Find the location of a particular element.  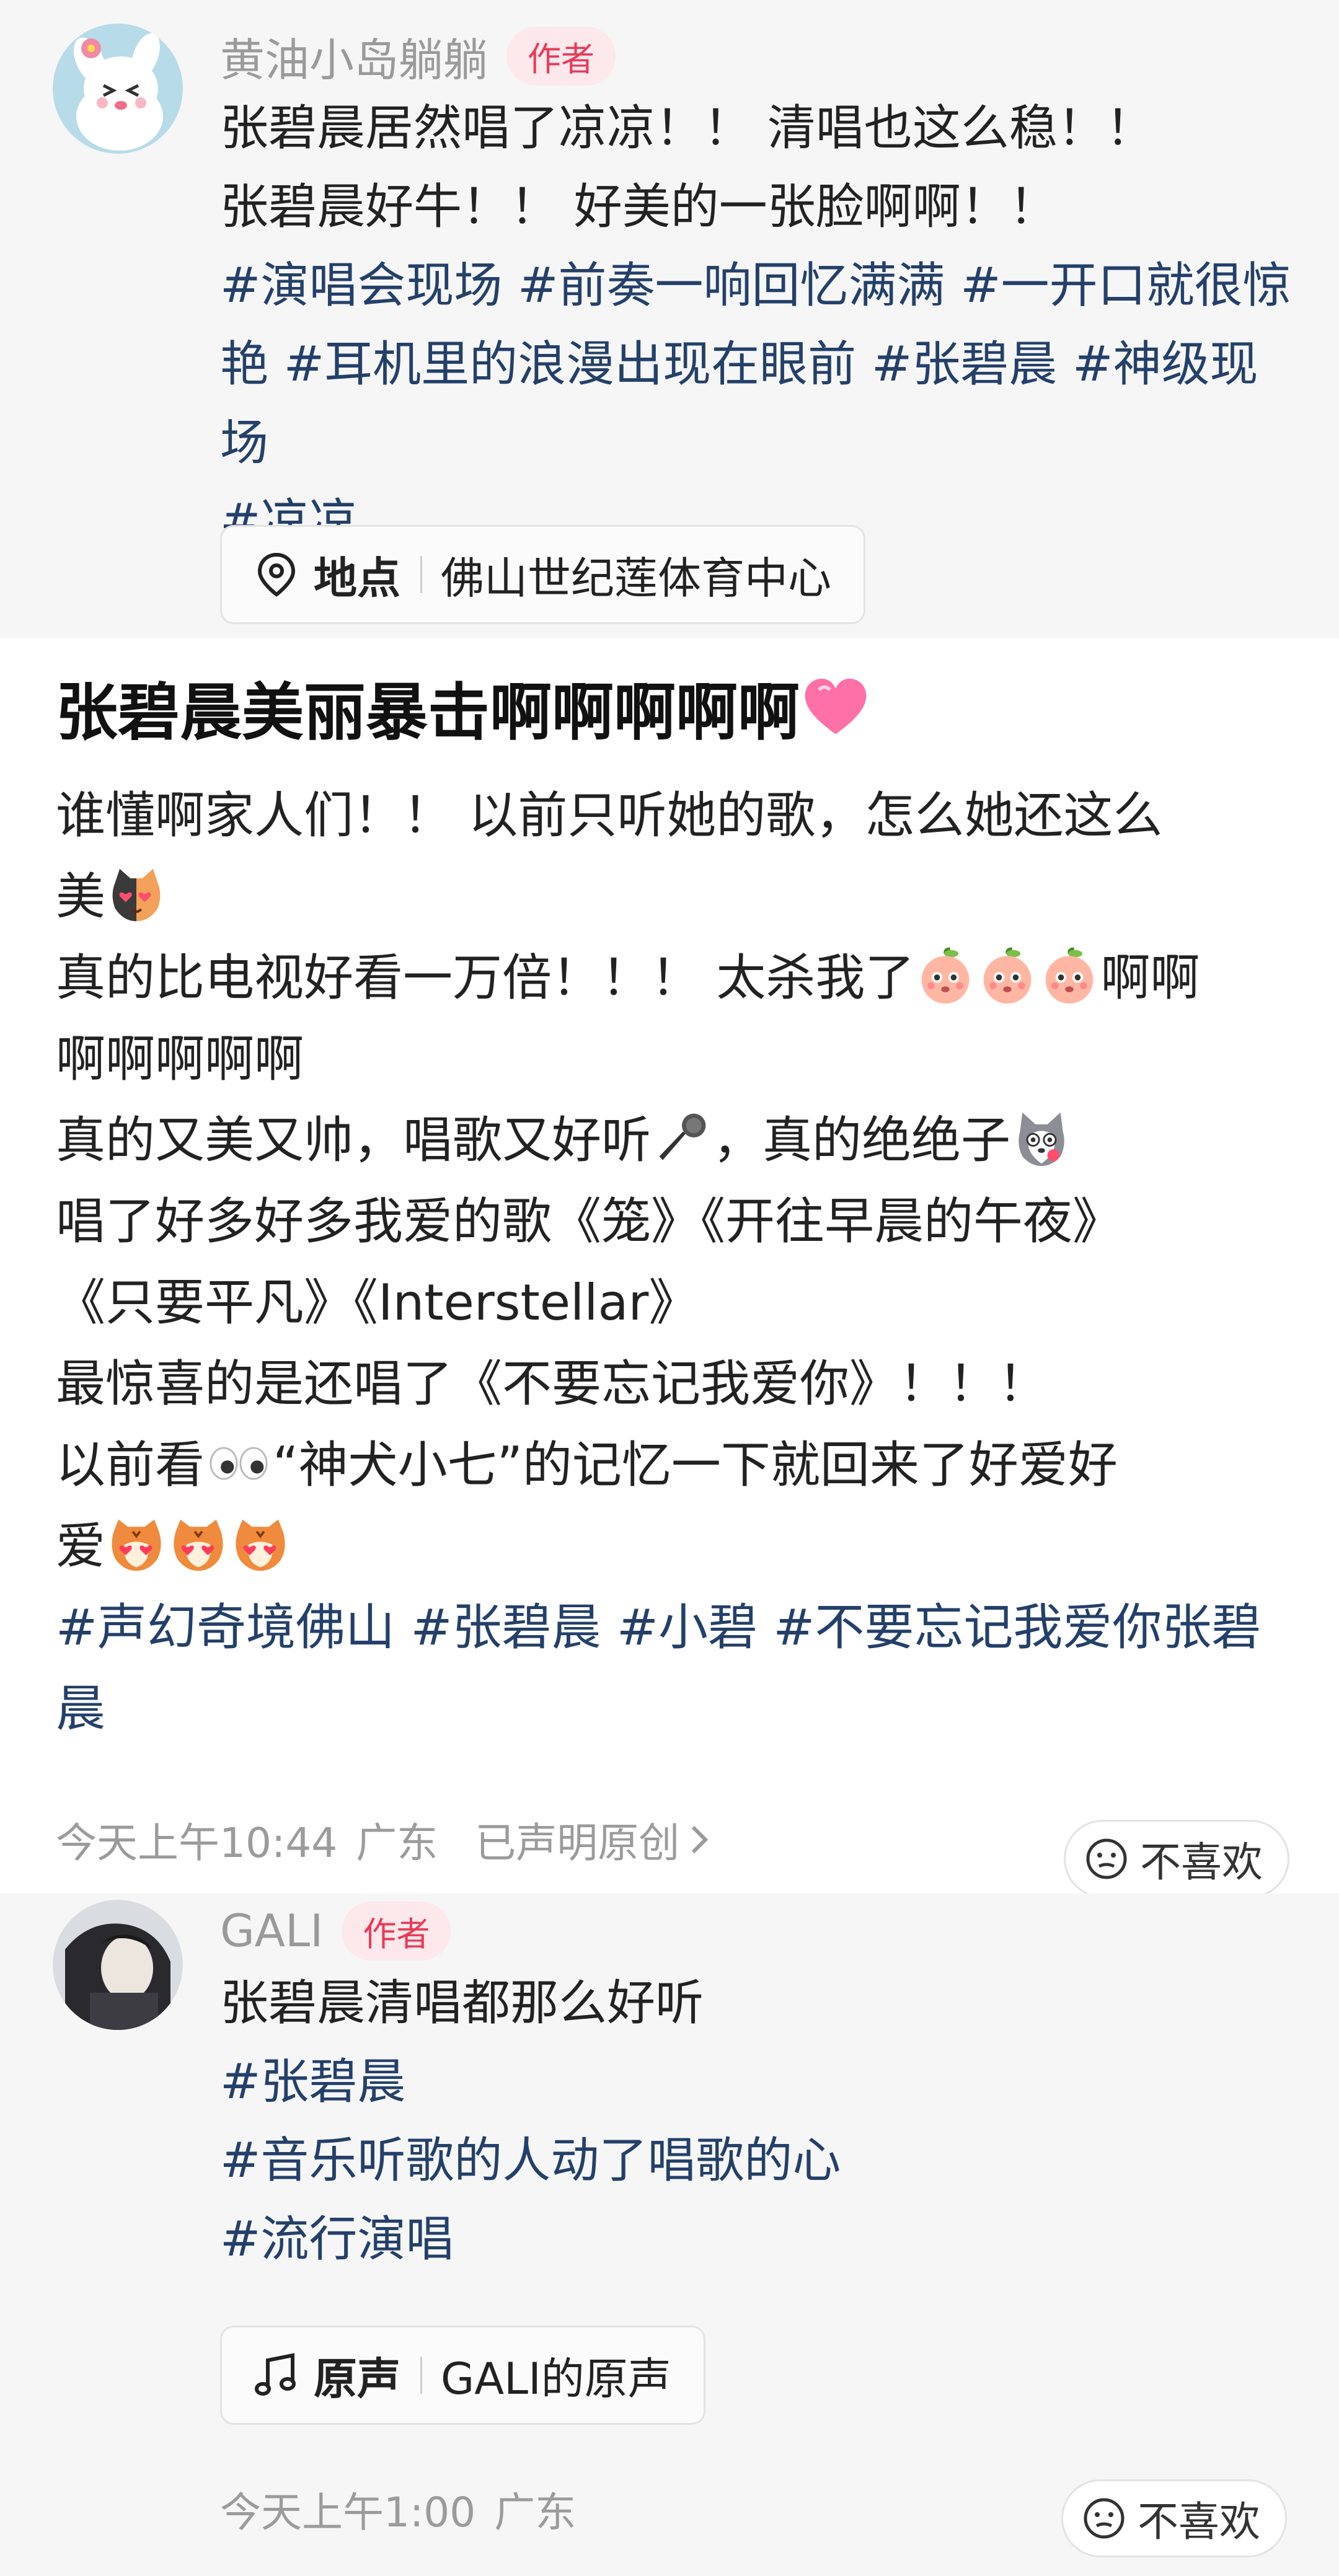

husky-dog-icon is located at coordinates (1041, 1138).